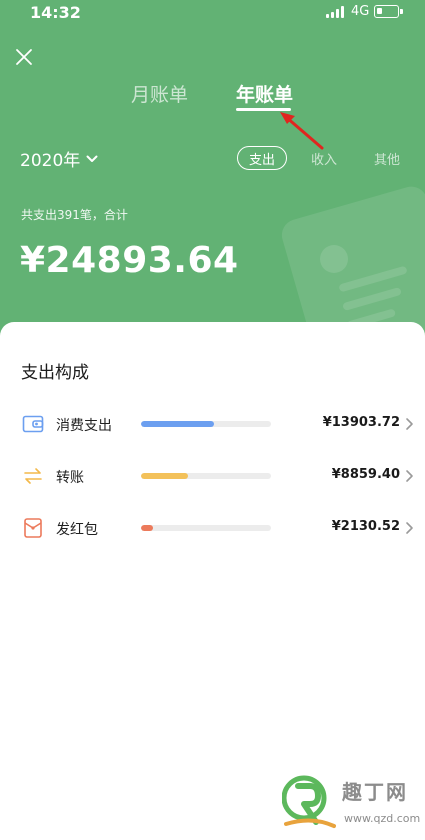 Image resolution: width=425 pixels, height=840 pixels. I want to click on filter-expense-button: 支出, so click(262, 158).